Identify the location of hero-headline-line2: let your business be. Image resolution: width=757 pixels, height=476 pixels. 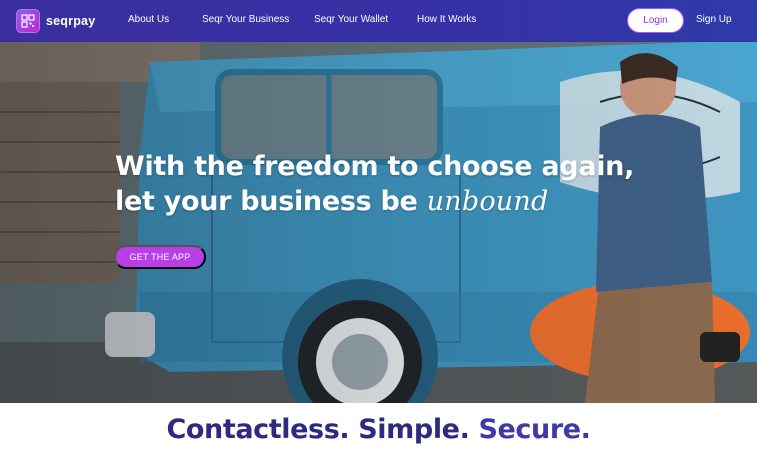
(266, 201).